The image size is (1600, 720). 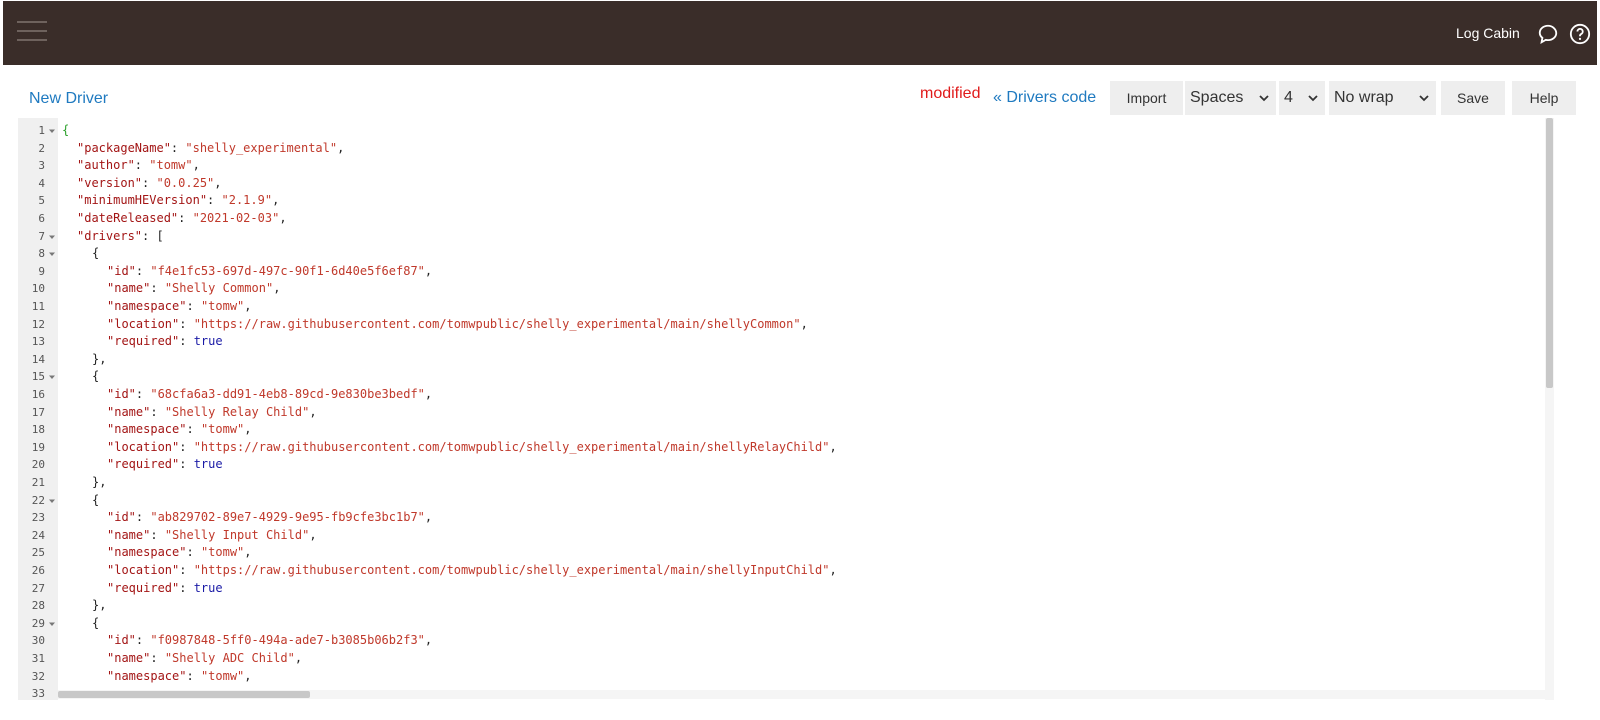 I want to click on code-token-str: "68cfa6a3-dd91-4eb8-89cd-9e830be3bedf", so click(x=287, y=394).